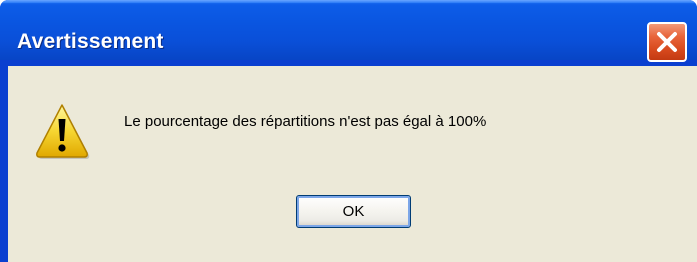  I want to click on close-icon, so click(667, 42).